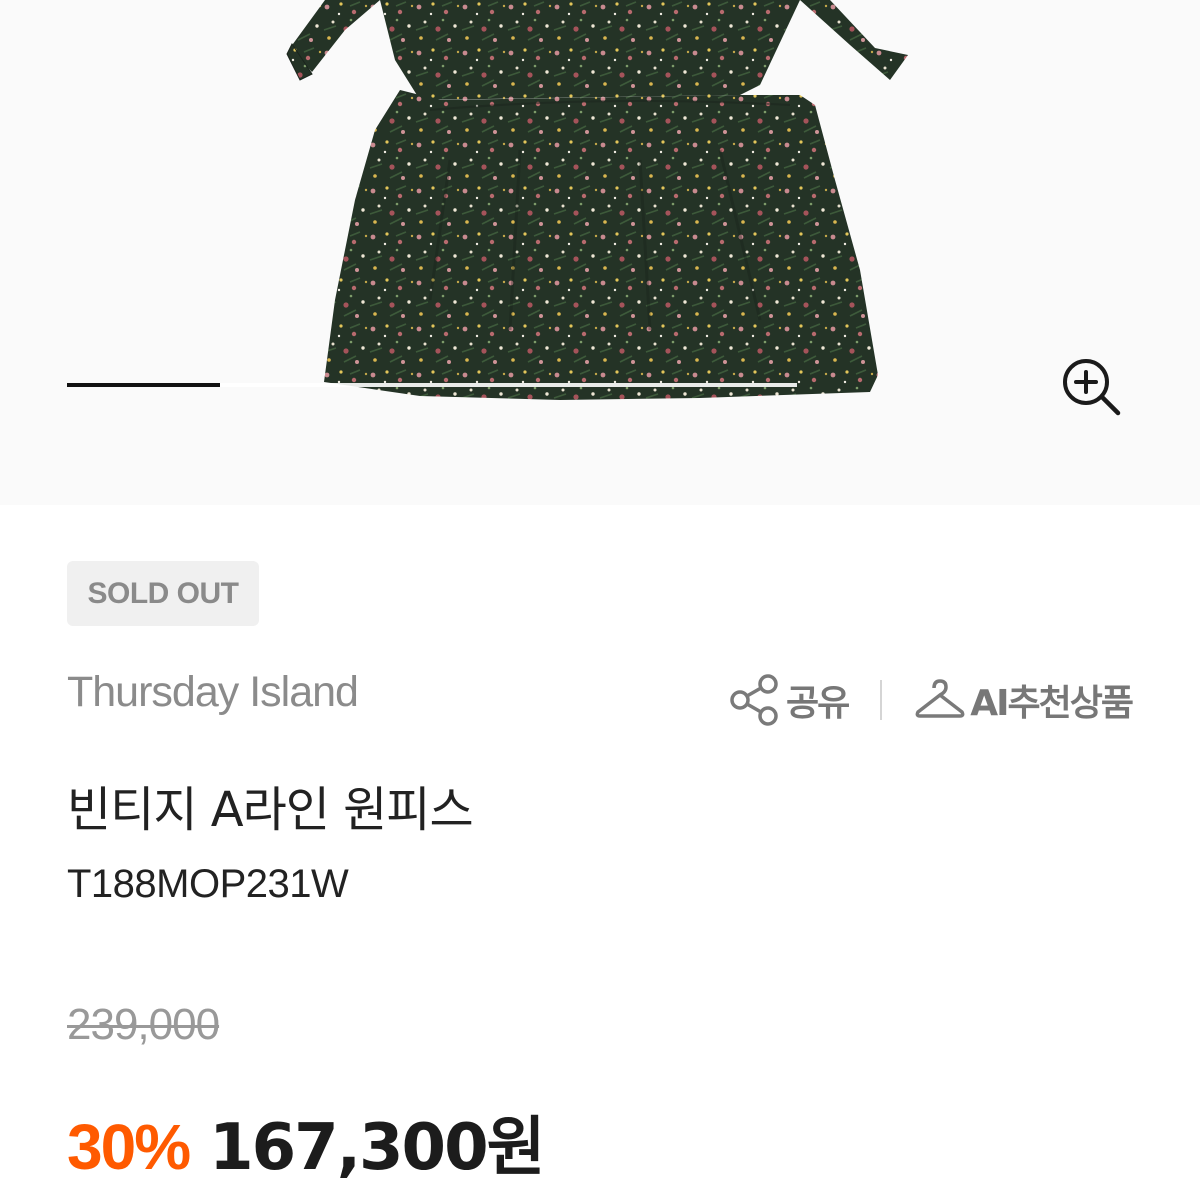 Image resolution: width=1200 pixels, height=1200 pixels. I want to click on slide-progress-fill, so click(144, 385).